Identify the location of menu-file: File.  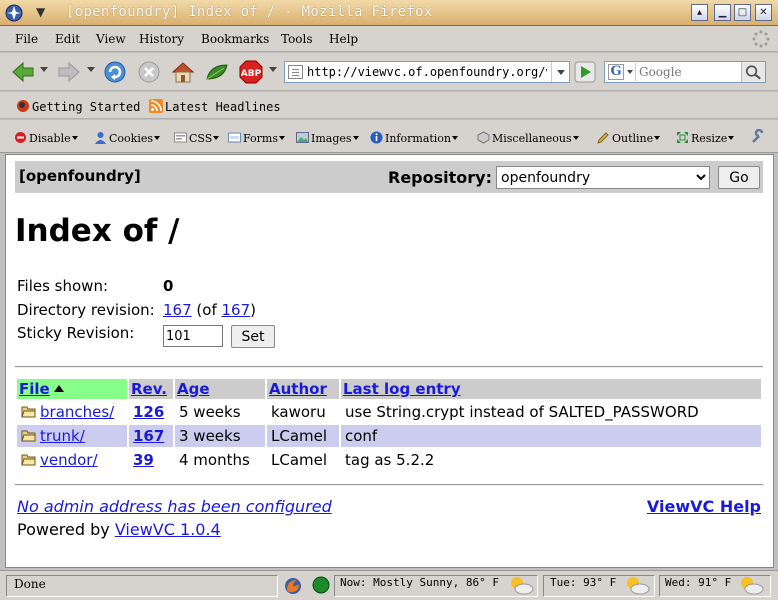
(26, 39).